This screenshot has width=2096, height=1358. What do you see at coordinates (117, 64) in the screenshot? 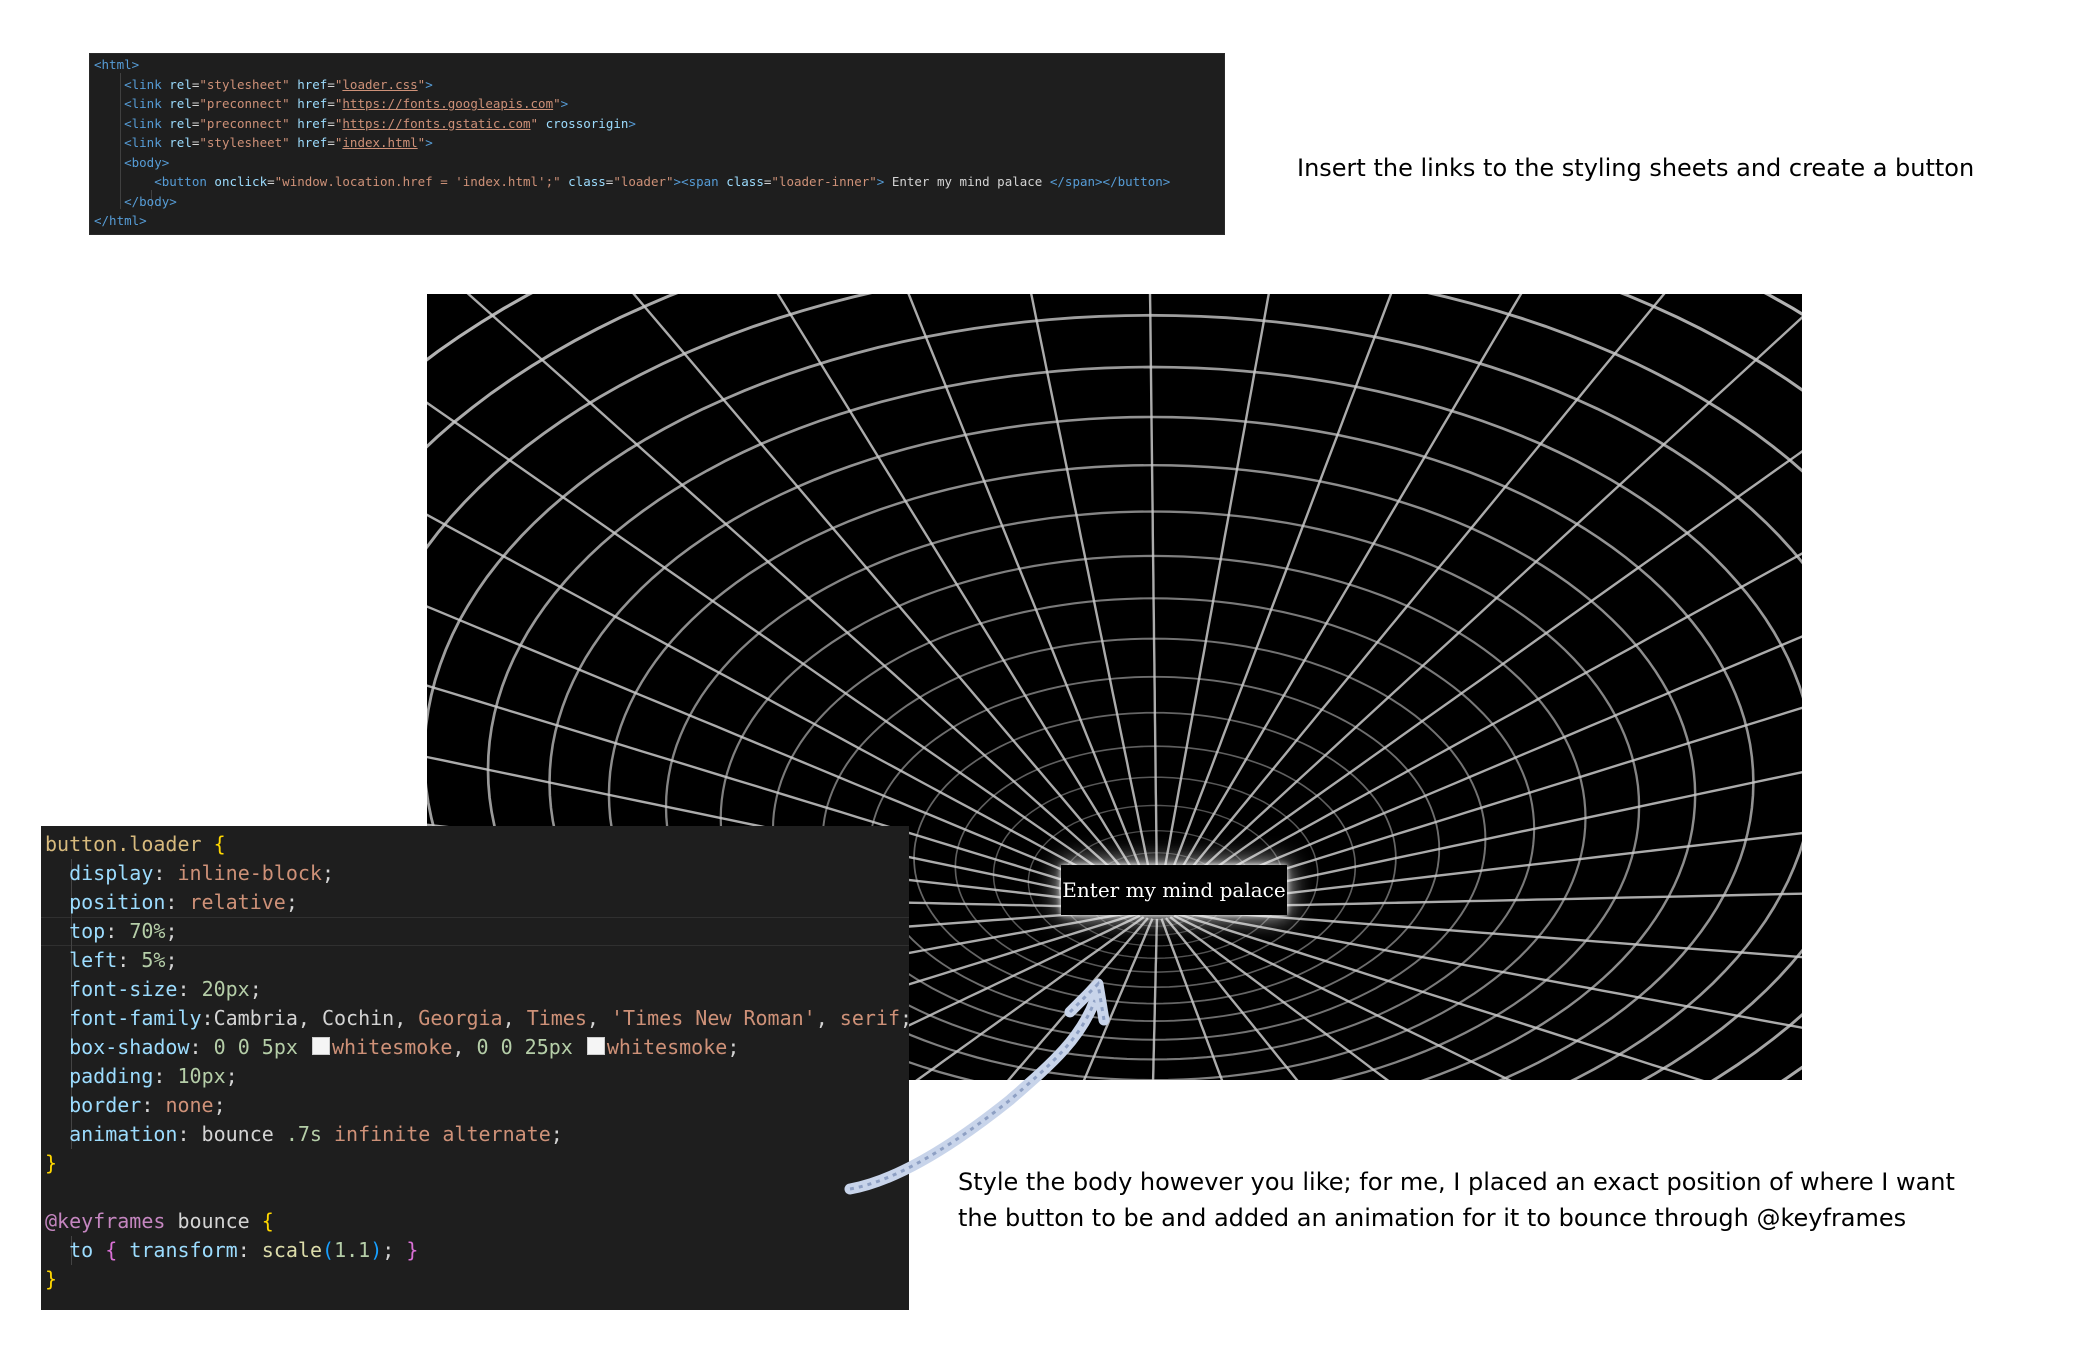
I see `code-token: <html>` at bounding box center [117, 64].